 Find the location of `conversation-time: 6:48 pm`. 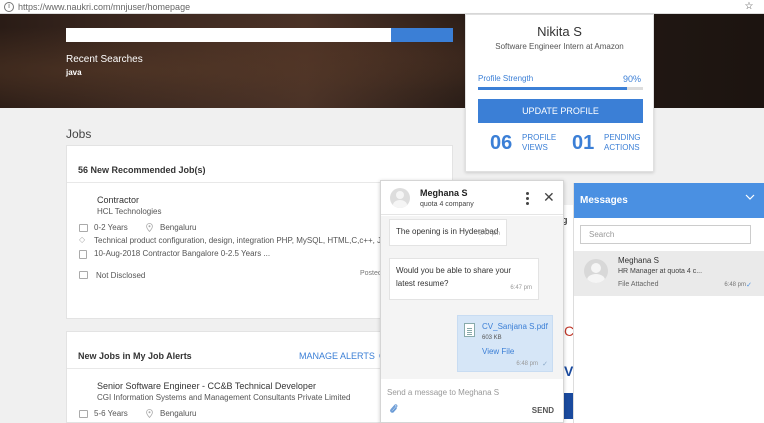

conversation-time: 6:48 pm is located at coordinates (735, 285).